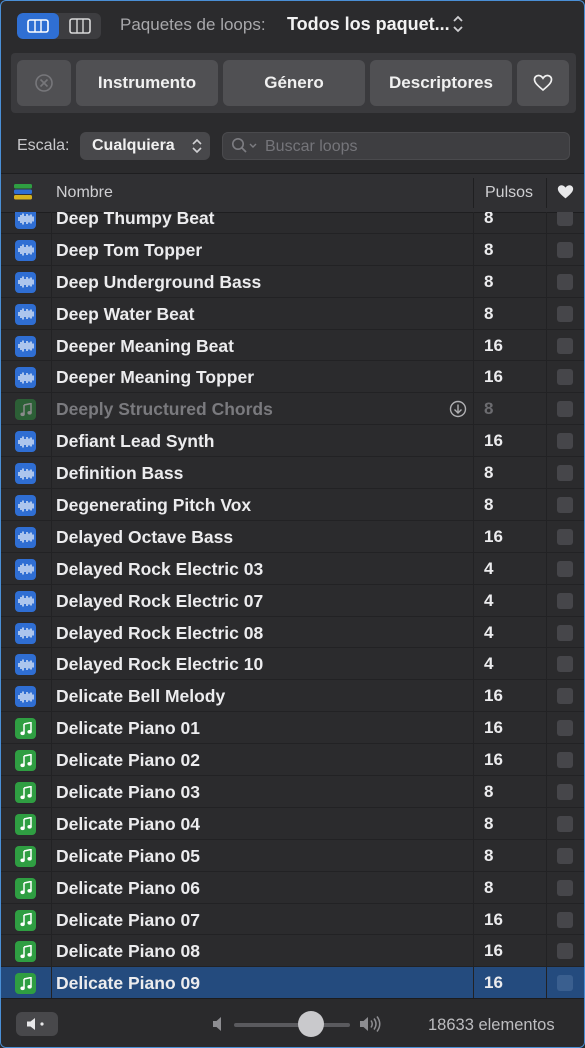 The width and height of the screenshot is (585, 1048). What do you see at coordinates (292, 824) in the screenshot?
I see `loop-row: Delicate Piano 04 8` at bounding box center [292, 824].